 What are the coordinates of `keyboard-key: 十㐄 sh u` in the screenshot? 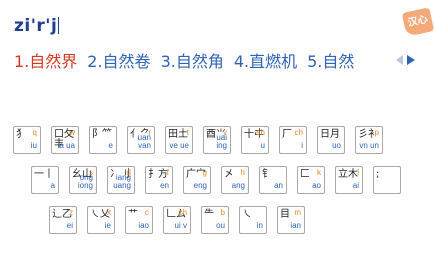 It's located at (255, 140).